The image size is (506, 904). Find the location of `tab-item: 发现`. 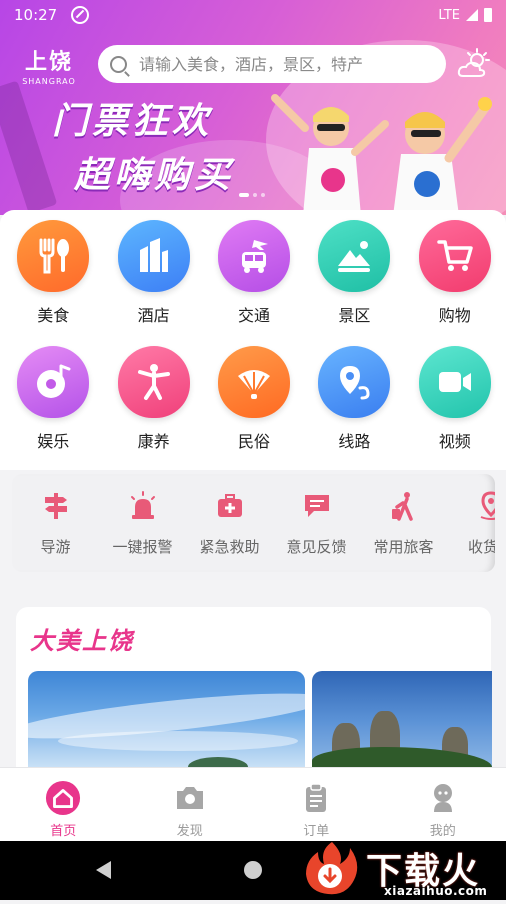

tab-item: 发现 is located at coordinates (190, 805).